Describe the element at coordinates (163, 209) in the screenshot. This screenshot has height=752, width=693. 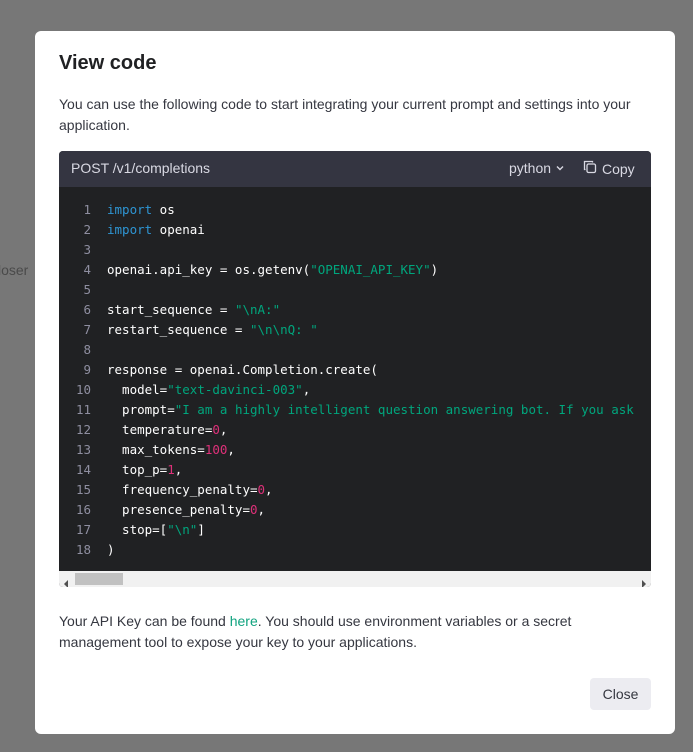
I see `code-token: os` at that location.